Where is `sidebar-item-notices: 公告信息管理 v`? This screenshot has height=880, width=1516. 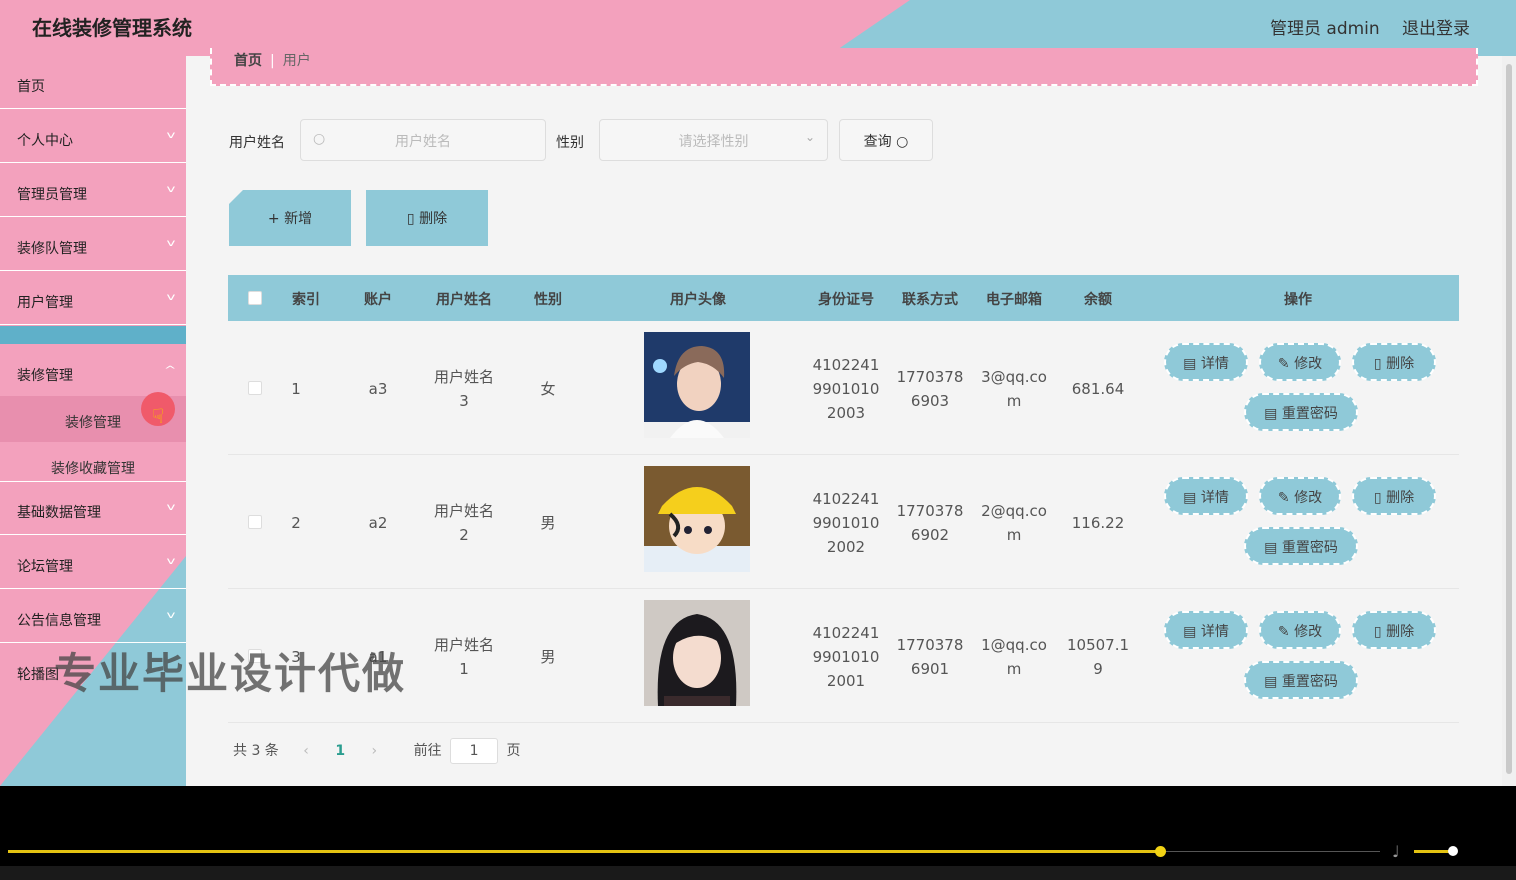 sidebar-item-notices: 公告信息管理 v is located at coordinates (93, 616).